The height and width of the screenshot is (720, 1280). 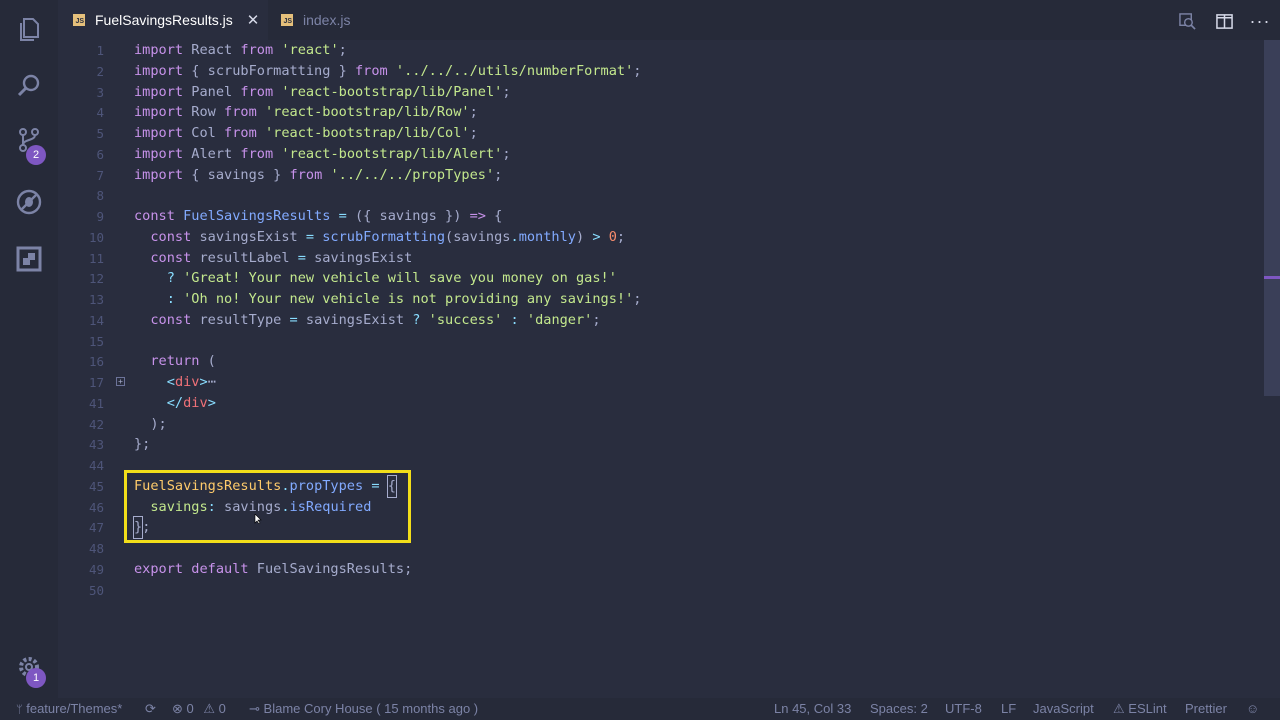 I want to click on scrollbar-thumb, so click(x=1272, y=218).